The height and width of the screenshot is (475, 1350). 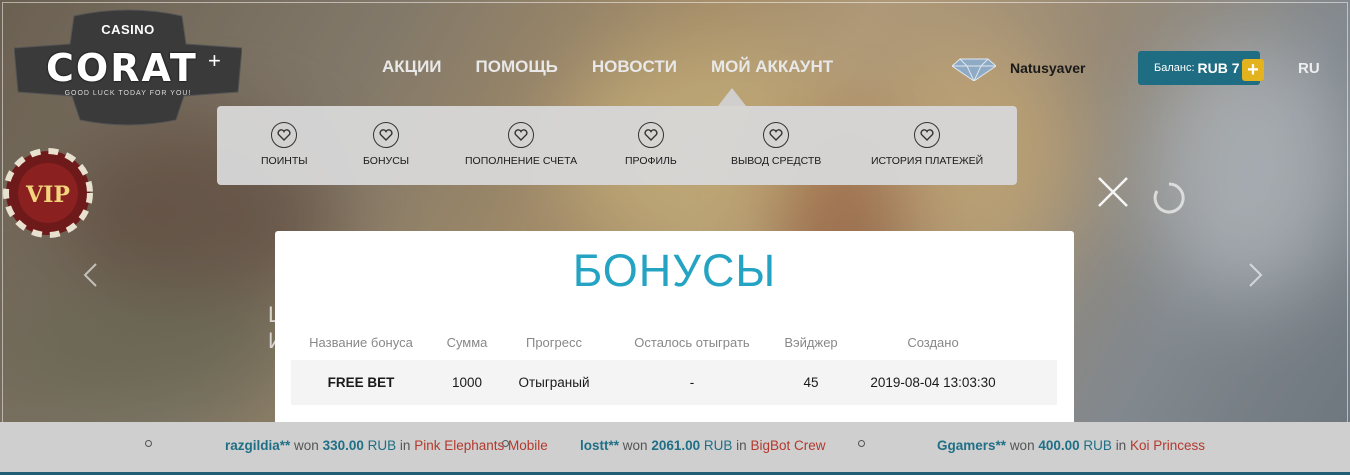 I want to click on winner-name: Ggamers**, so click(x=972, y=445).